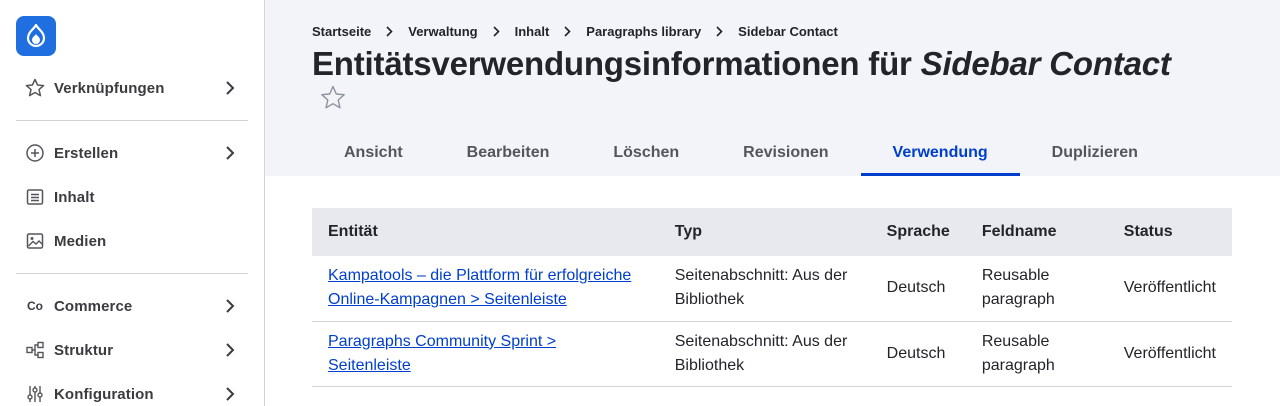  Describe the element at coordinates (765, 232) in the screenshot. I see `column-header-type: Typ` at that location.